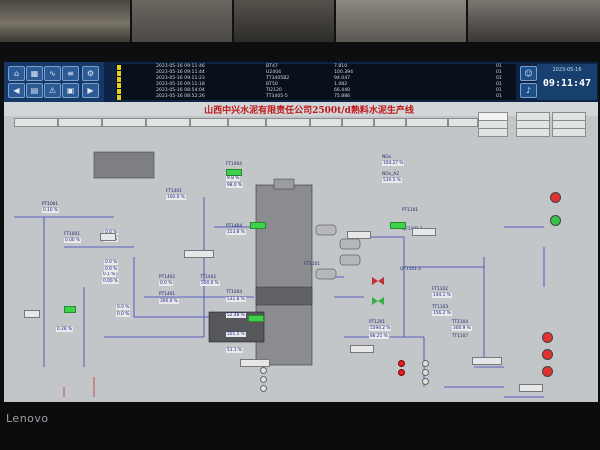 The height and width of the screenshot is (450, 600). What do you see at coordinates (70, 90) in the screenshot?
I see `print-icon: ▣` at bounding box center [70, 90].